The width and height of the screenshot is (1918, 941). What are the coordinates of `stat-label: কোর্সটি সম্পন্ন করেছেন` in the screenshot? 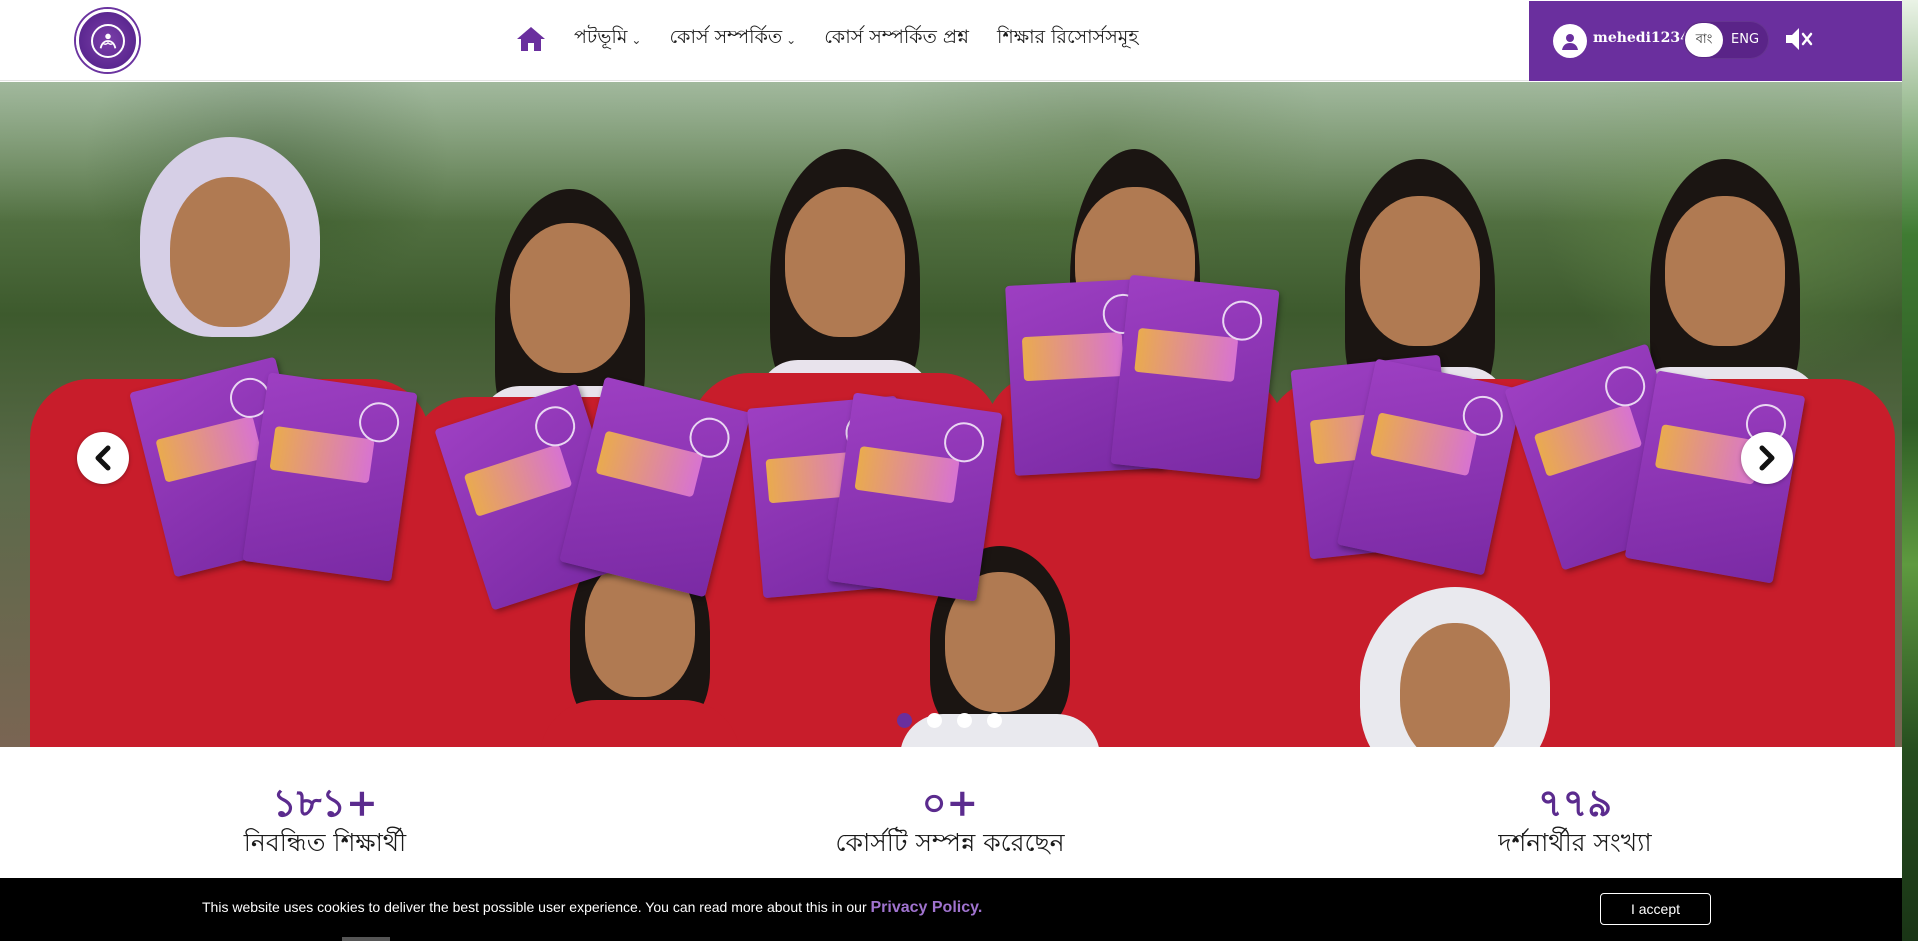 It's located at (950, 842).